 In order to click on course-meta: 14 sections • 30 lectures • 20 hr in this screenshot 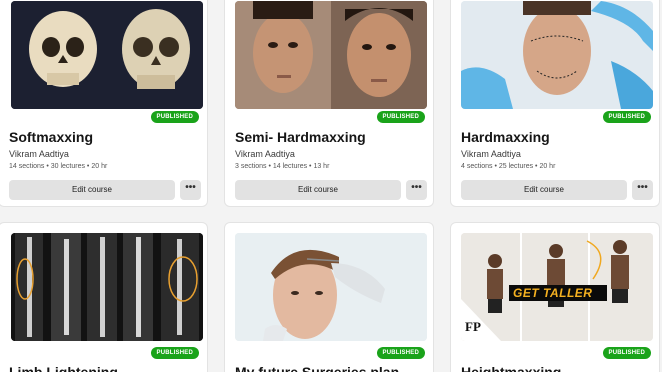, I will do `click(58, 166)`.